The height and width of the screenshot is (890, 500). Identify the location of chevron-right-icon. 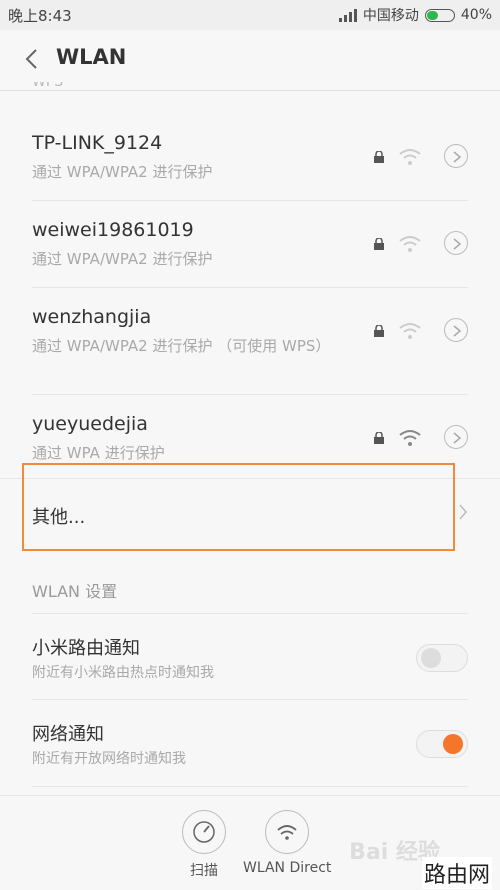
(463, 512).